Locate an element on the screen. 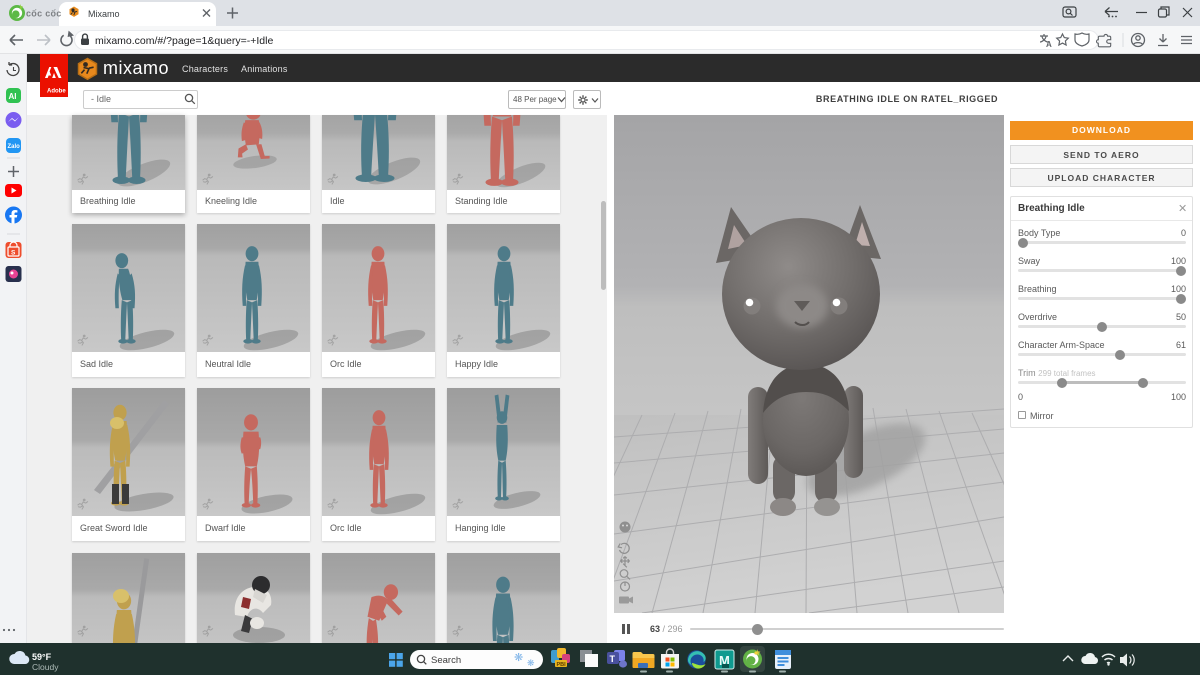  svg-text: T is located at coordinates (613, 659).